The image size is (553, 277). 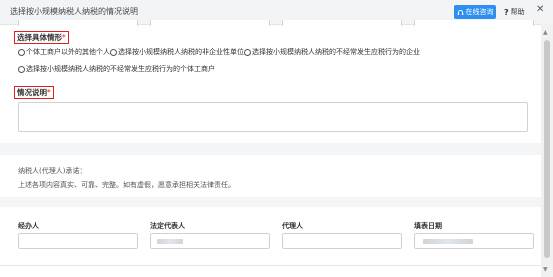 What do you see at coordinates (41, 37) in the screenshot?
I see `situation-label: 选择具体情形*` at bounding box center [41, 37].